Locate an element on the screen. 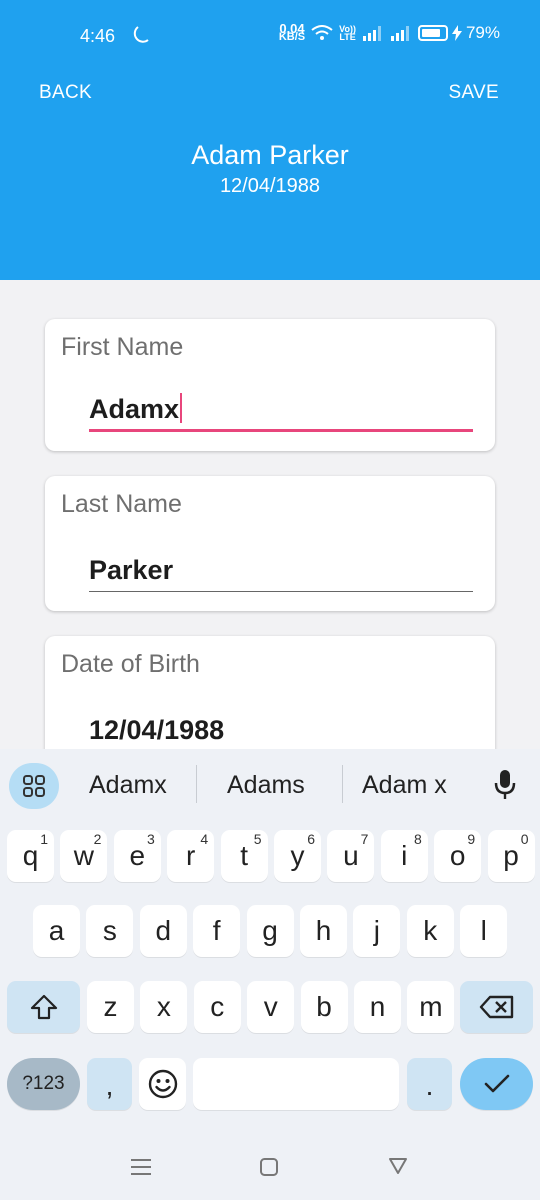  key-v-label: v is located at coordinates (270, 1006).